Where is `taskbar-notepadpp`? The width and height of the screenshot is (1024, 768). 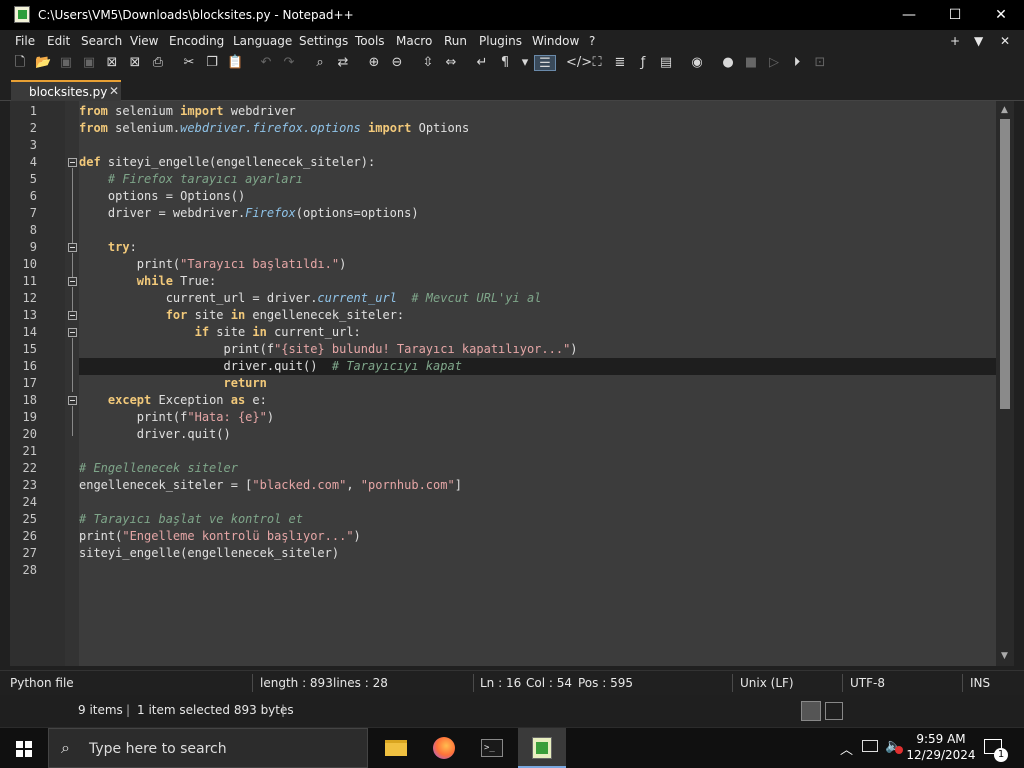
taskbar-notepadpp is located at coordinates (542, 748).